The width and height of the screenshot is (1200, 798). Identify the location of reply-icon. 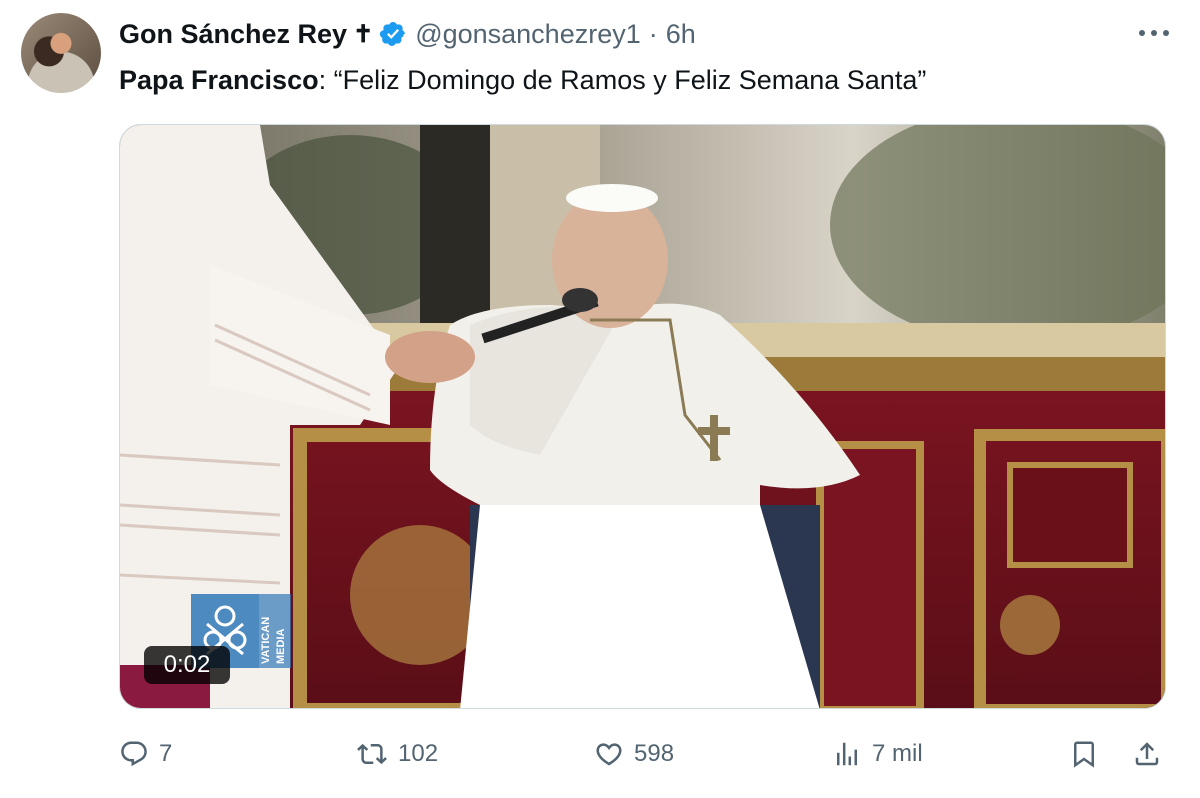
(134, 754).